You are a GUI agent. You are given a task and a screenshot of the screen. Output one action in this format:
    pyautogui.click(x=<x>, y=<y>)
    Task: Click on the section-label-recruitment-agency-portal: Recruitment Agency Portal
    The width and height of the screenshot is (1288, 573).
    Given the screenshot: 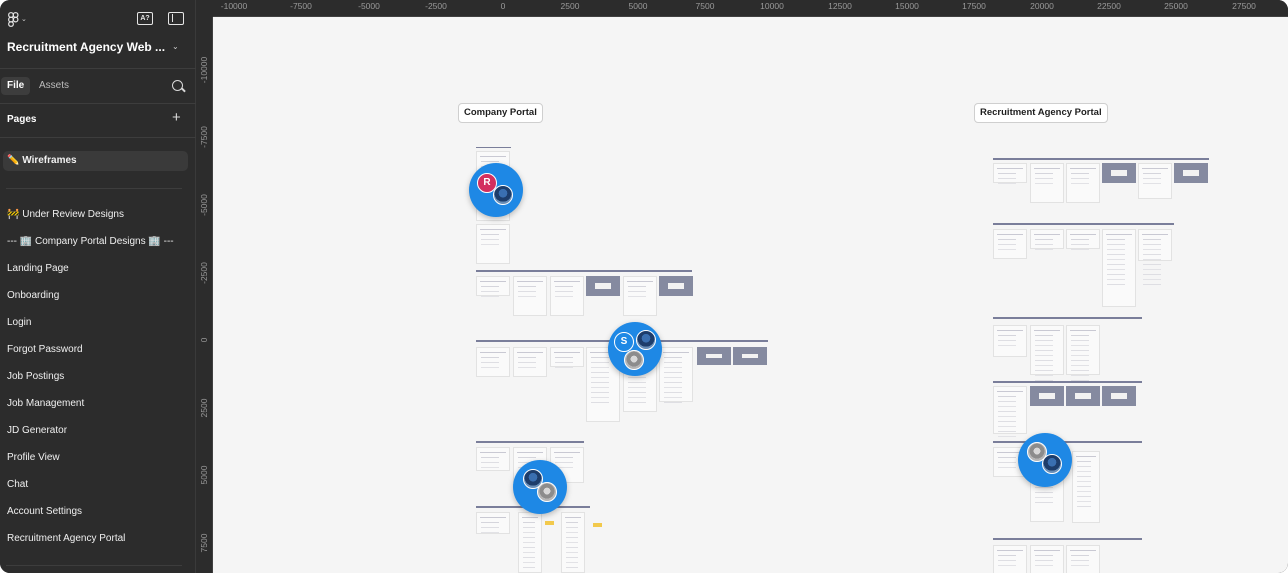 What is the action you would take?
    pyautogui.click(x=1041, y=113)
    